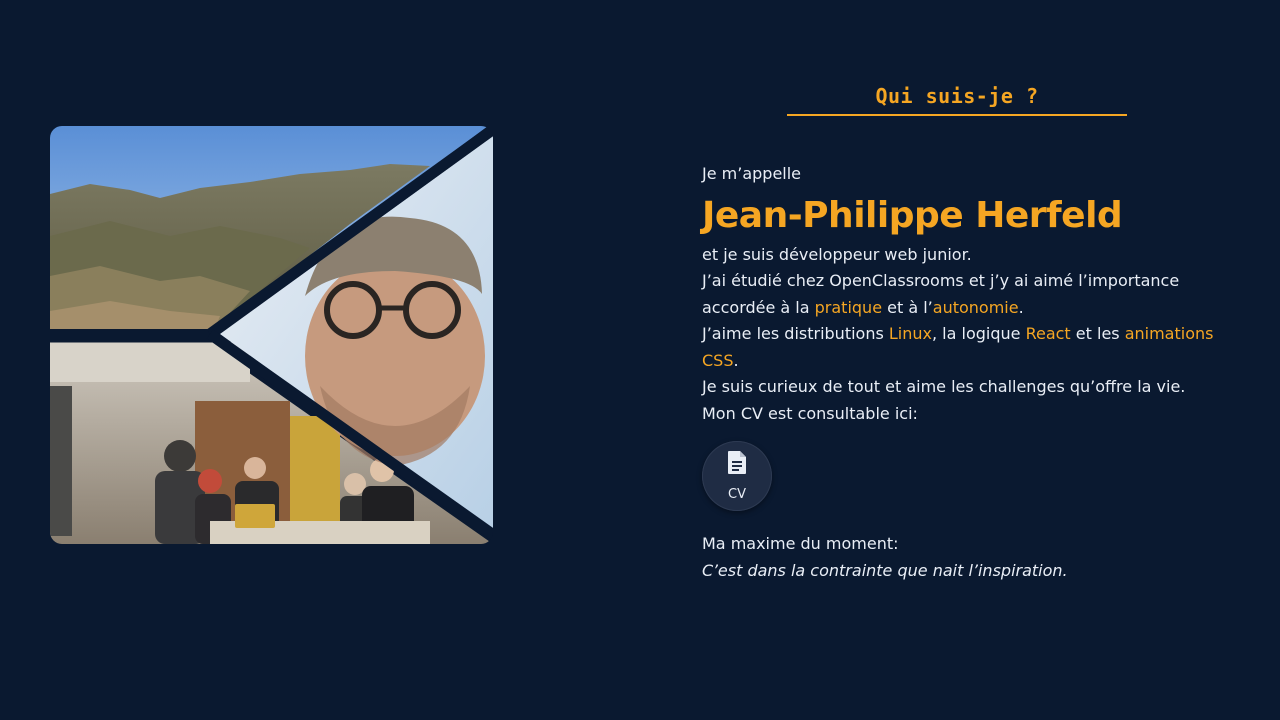 The image size is (1280, 720). What do you see at coordinates (736, 360) in the screenshot?
I see `likes-text-4: .` at bounding box center [736, 360].